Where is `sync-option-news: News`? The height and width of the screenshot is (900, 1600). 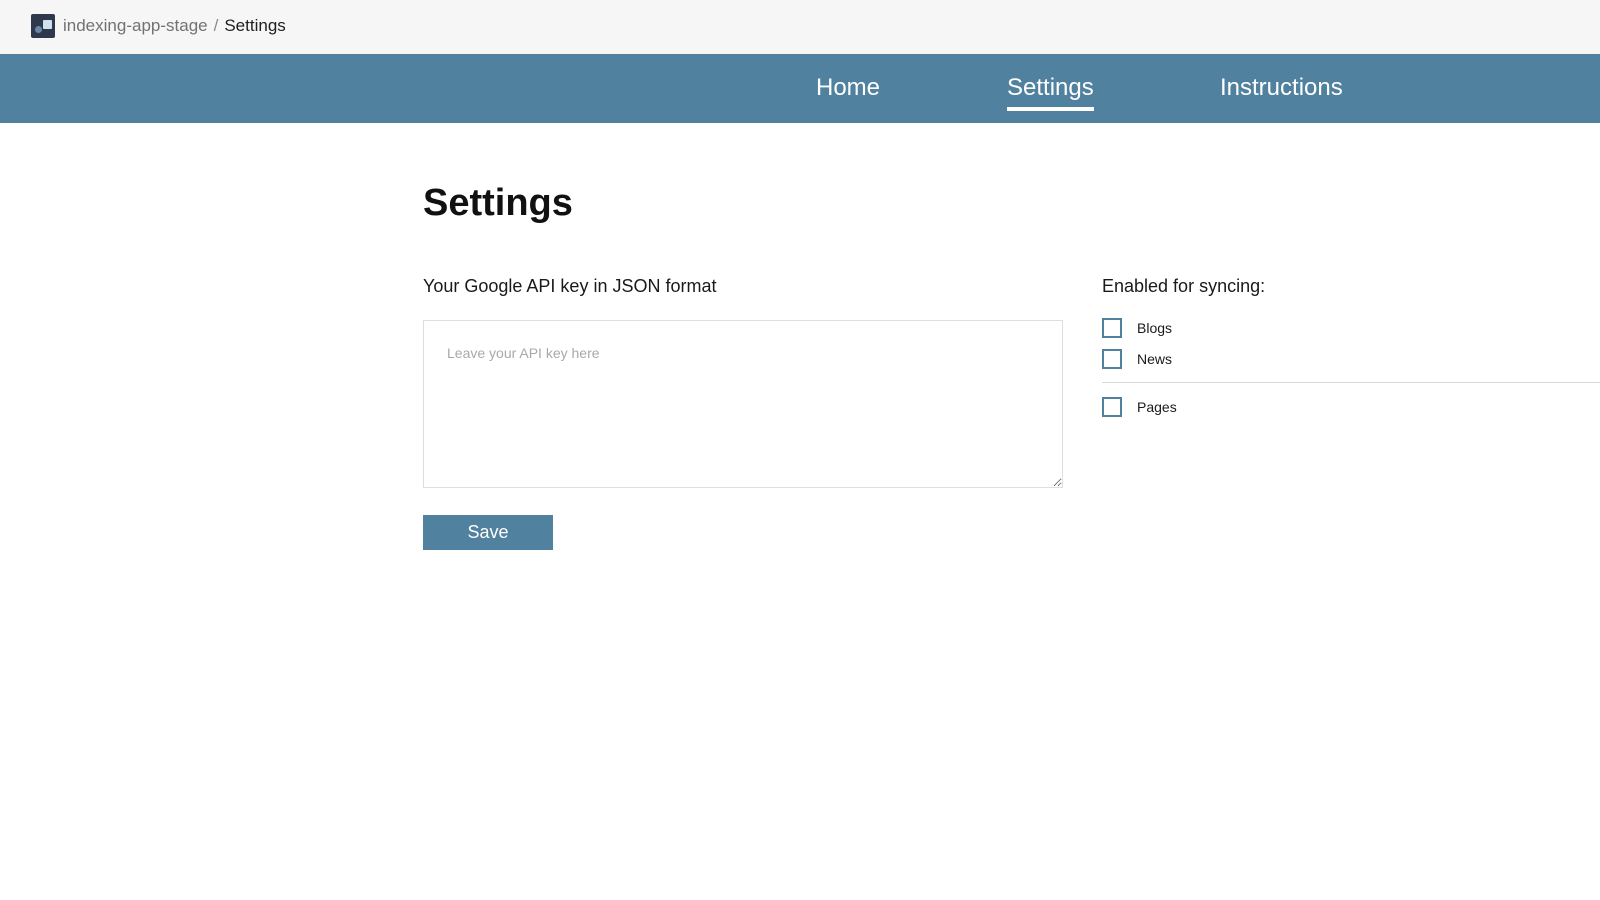
sync-option-news: News is located at coordinates (1137, 359).